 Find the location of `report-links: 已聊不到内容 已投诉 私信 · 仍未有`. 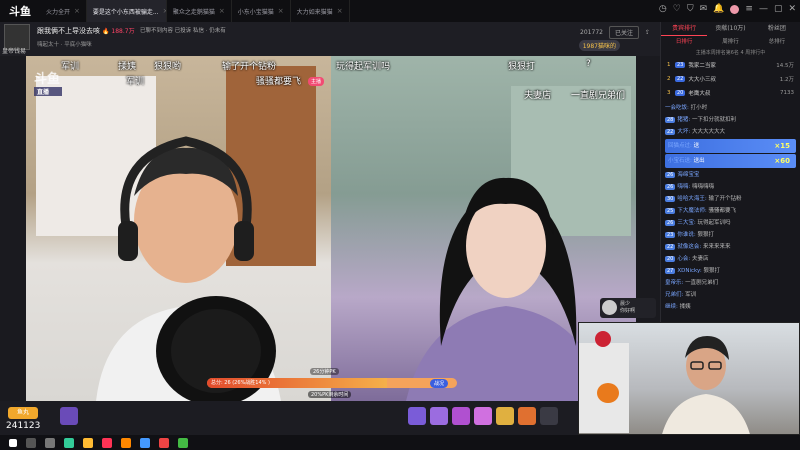

report-links: 已聊不到内容 已投诉 私信 · 仍未有 is located at coordinates (183, 30).